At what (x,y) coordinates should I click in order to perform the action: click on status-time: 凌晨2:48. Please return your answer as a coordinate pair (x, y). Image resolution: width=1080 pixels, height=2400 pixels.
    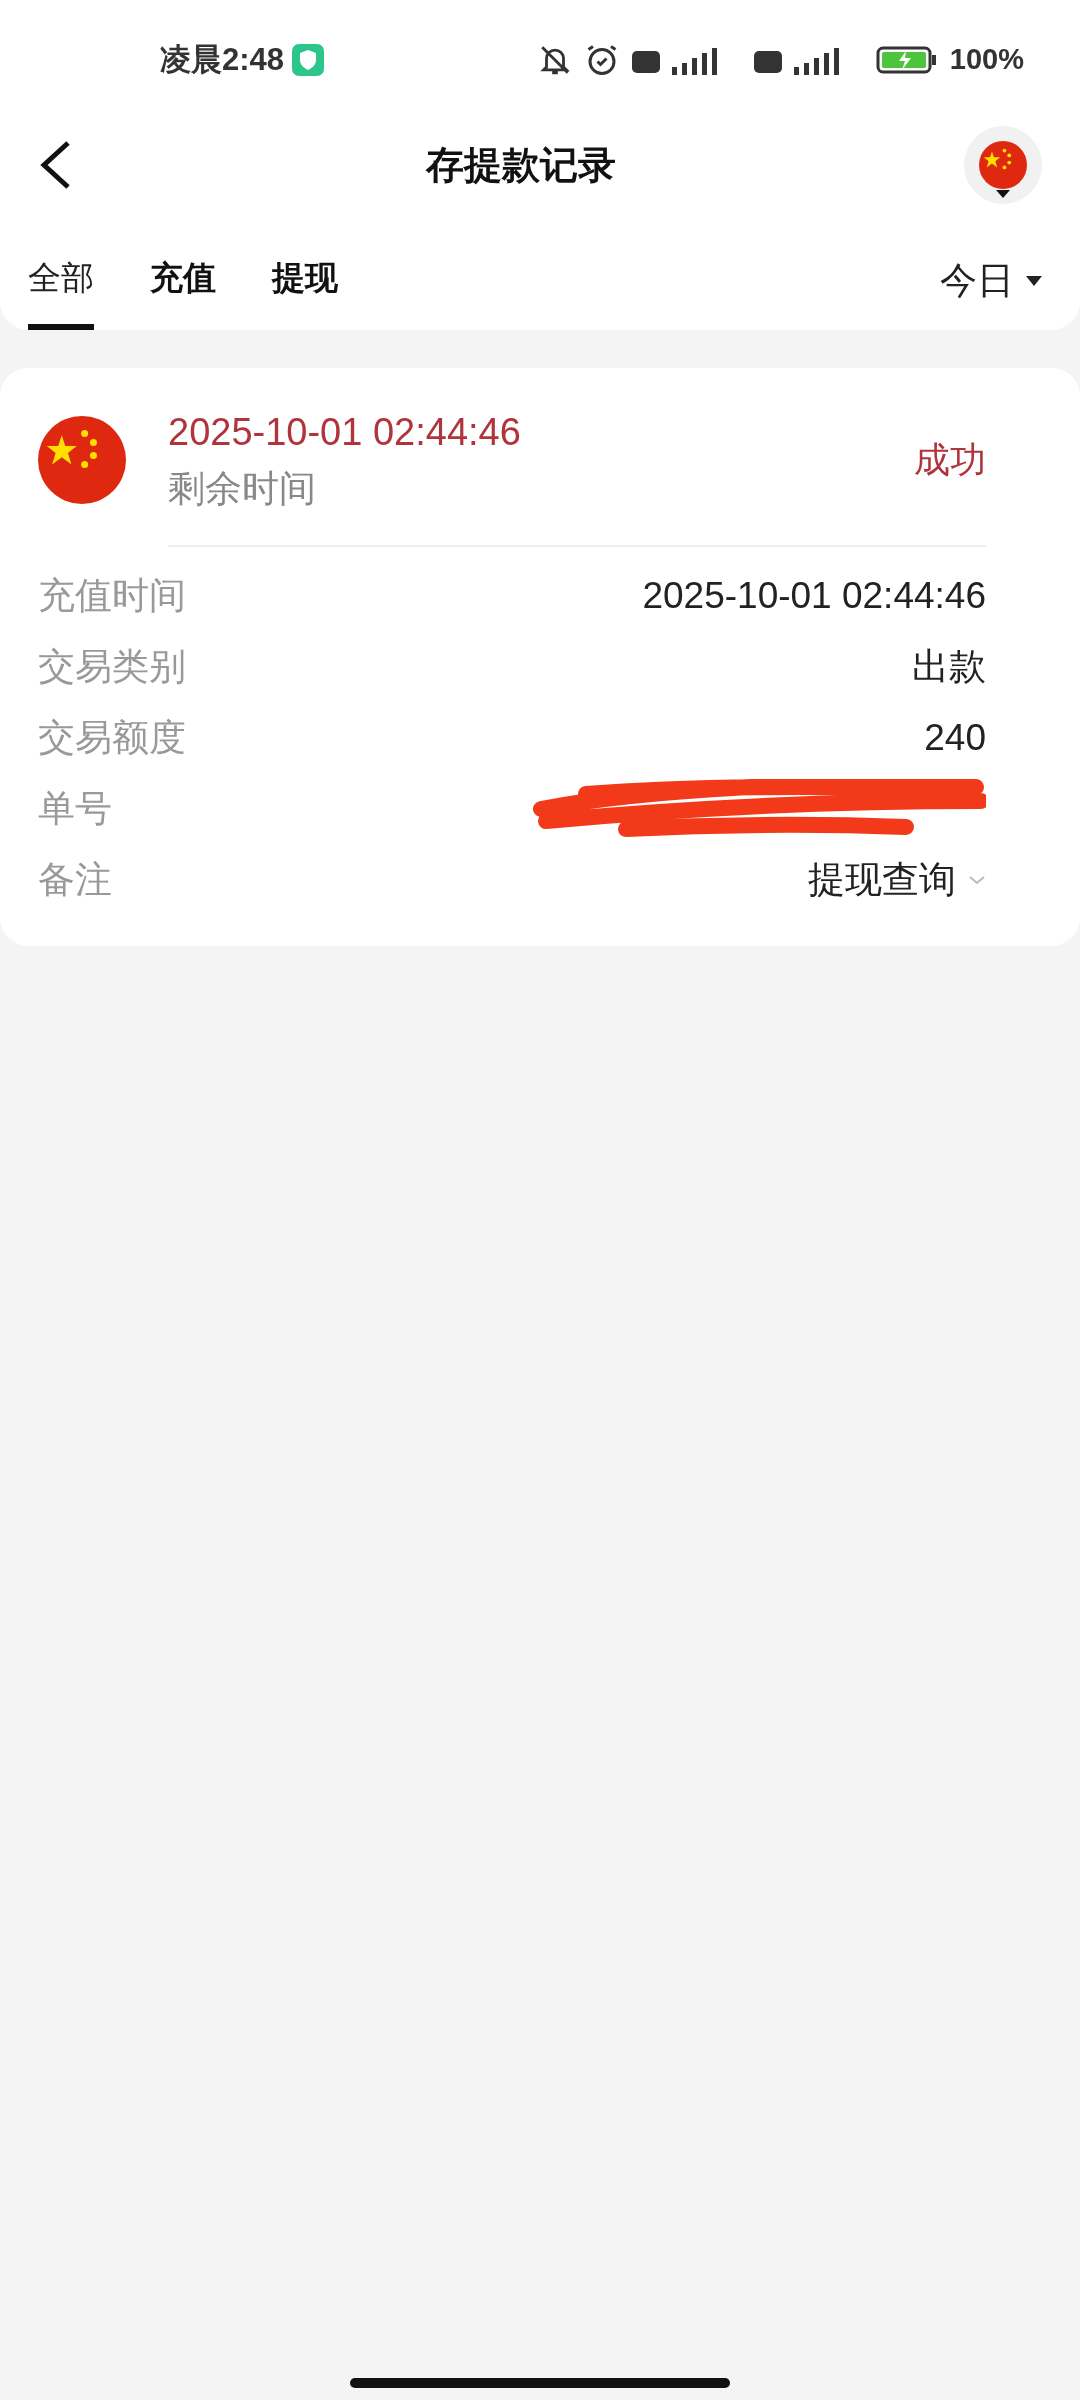
    Looking at the image, I should click on (222, 59).